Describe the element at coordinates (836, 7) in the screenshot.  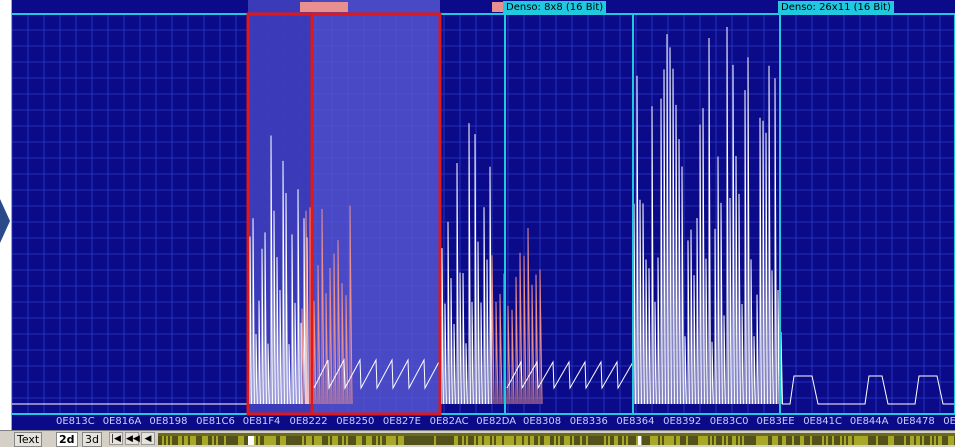
I see `map-label-26x11: Denso: 26x11 (16 Bit)` at that location.